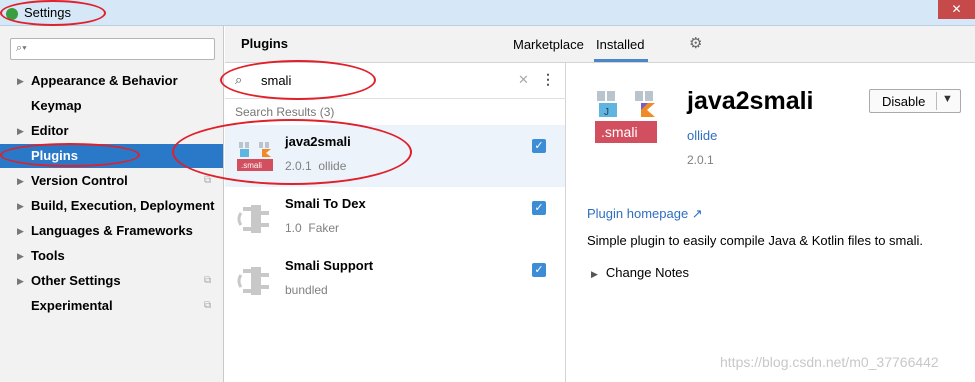  I want to click on search-icon: ⌕▾, so click(21, 48).